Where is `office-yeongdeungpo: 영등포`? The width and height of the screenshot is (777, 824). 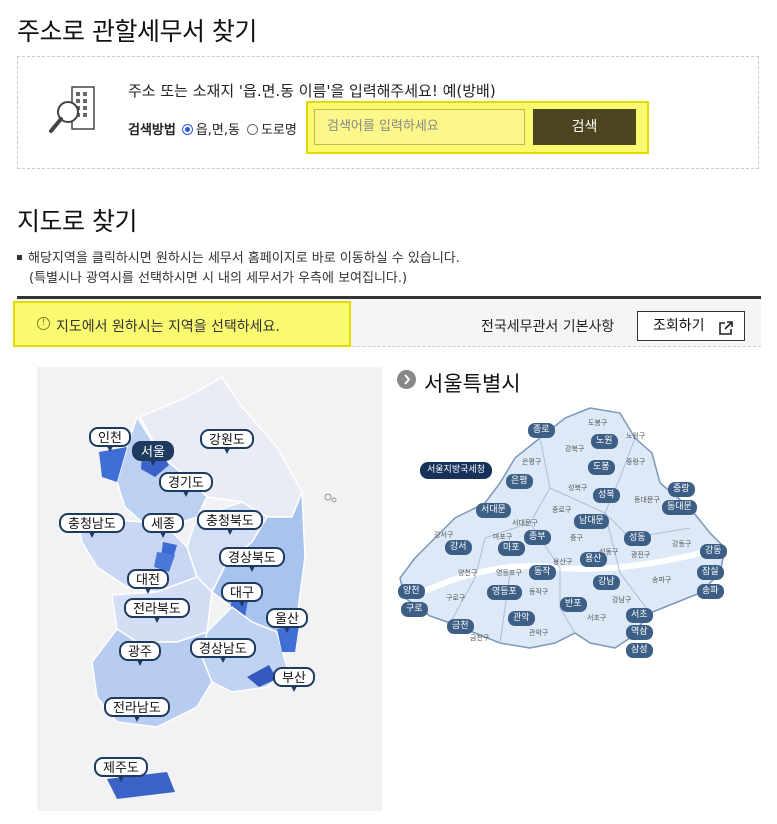
office-yeongdeungpo: 영등포 is located at coordinates (504, 592).